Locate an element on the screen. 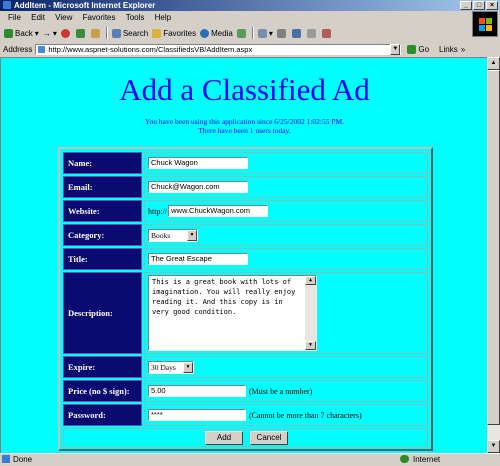 This screenshot has width=500, height=466. back-arrow-icon is located at coordinates (8, 33).